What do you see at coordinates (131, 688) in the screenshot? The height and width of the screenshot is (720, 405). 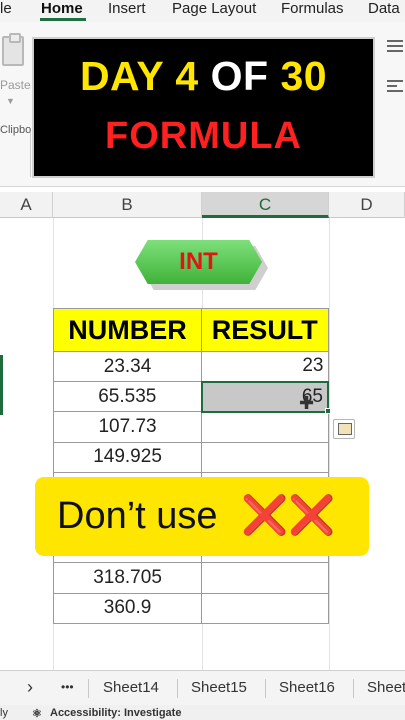 I see `sheet-tab-sheet14: Sheet14` at bounding box center [131, 688].